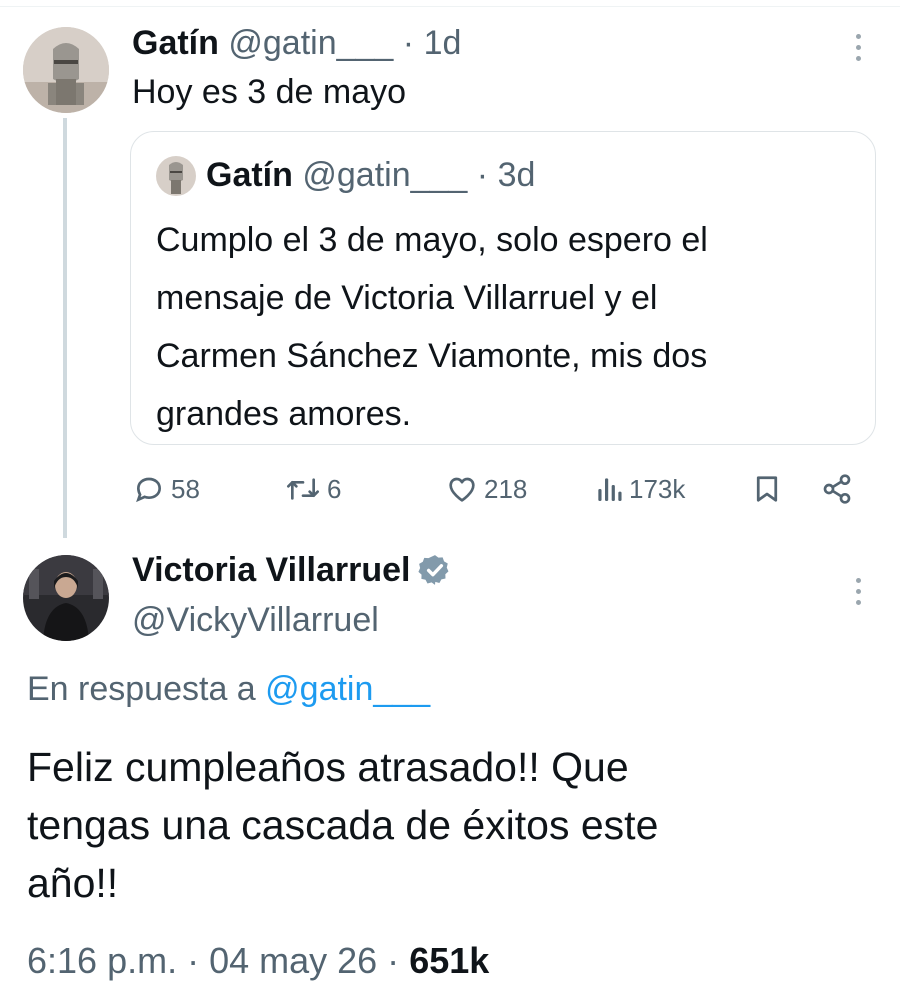 The image size is (900, 999). What do you see at coordinates (255, 620) in the screenshot?
I see `reply-author-handle: @VickyVillarruel` at bounding box center [255, 620].